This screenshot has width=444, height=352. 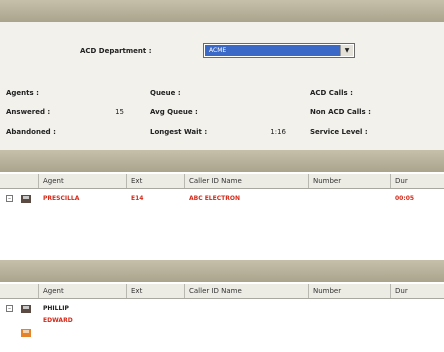 What do you see at coordinates (116, 51) in the screenshot?
I see `acd-department-label: ACD Department :` at bounding box center [116, 51].